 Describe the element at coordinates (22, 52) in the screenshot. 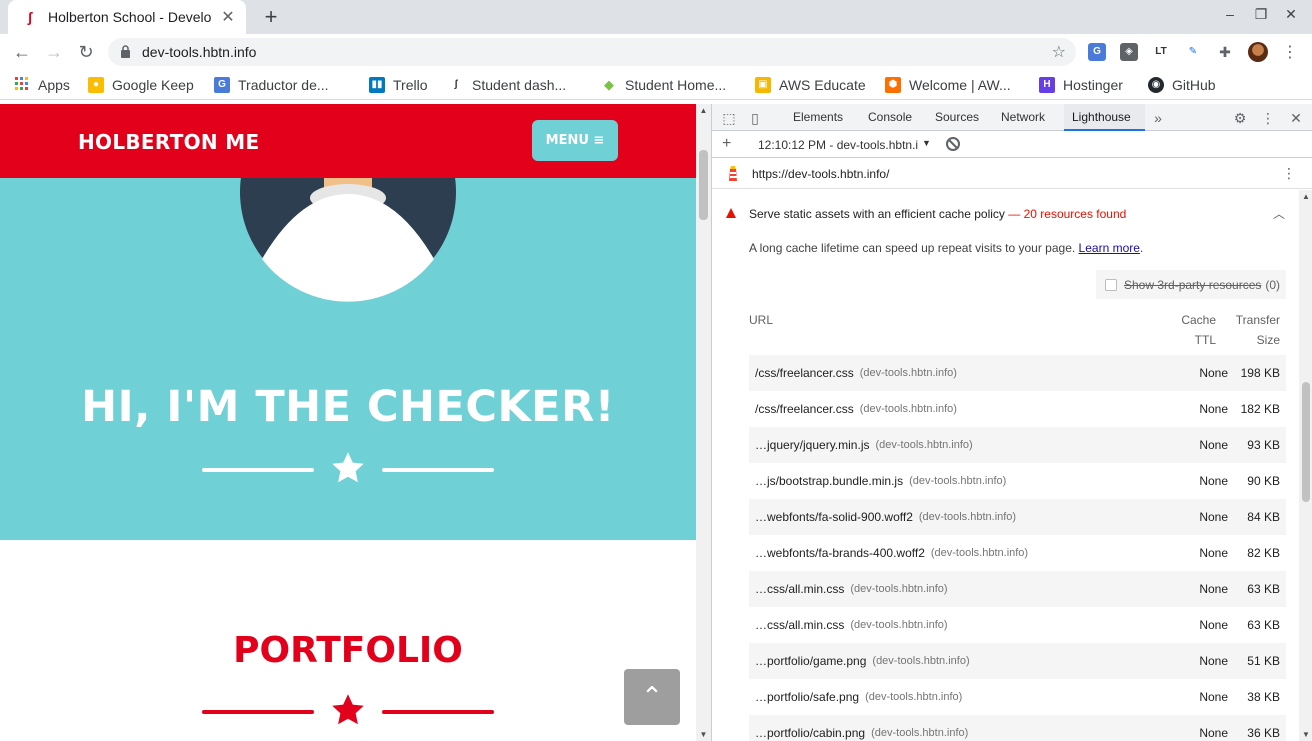

I see `back-arrow-icon: ←` at that location.